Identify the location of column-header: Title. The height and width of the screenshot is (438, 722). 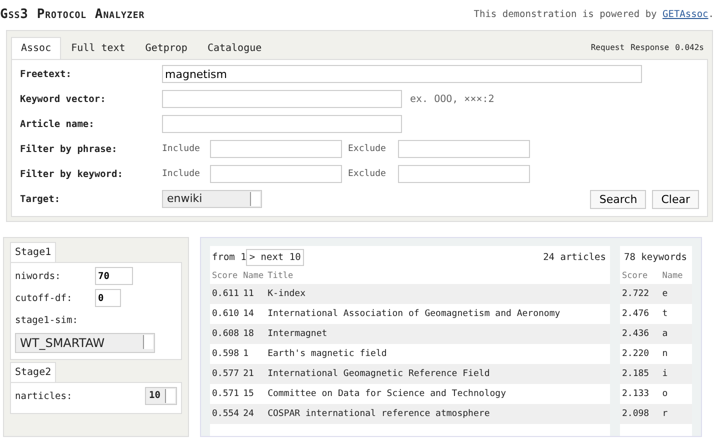
(438, 276).